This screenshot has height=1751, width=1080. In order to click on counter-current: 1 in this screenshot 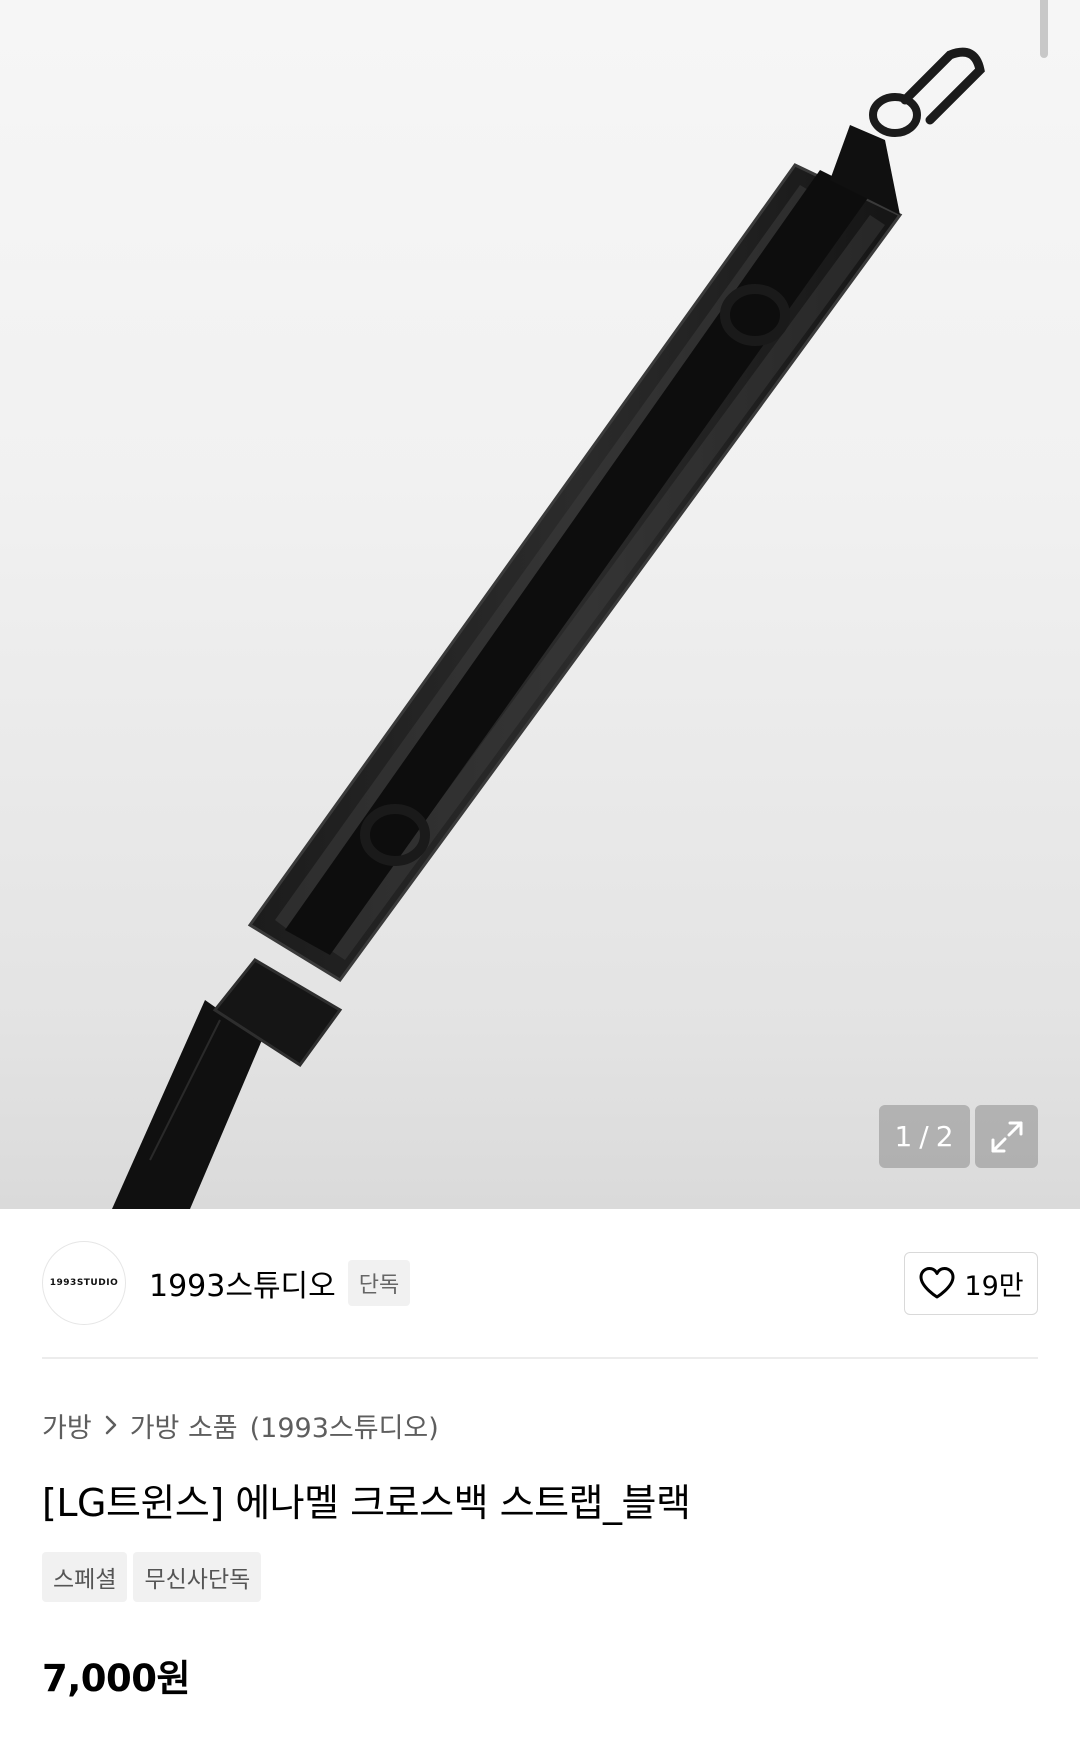, I will do `click(904, 1136)`.